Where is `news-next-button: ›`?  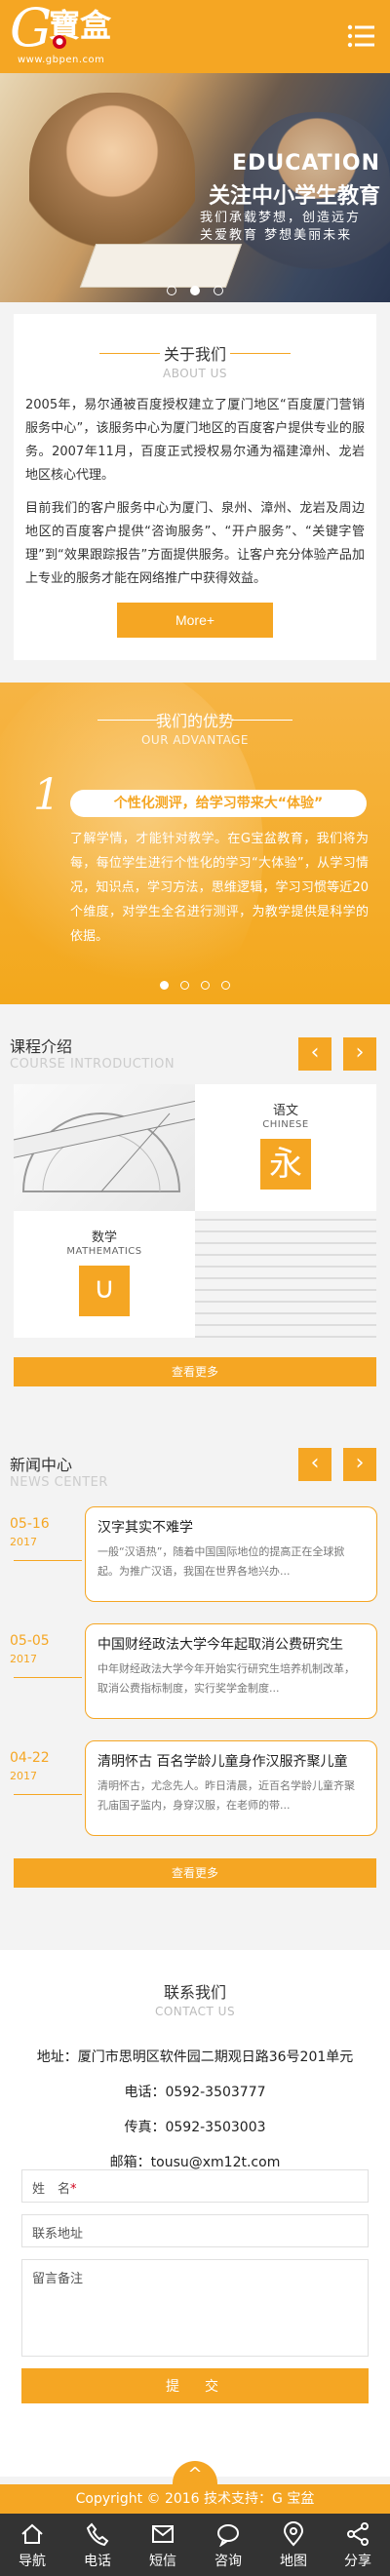 news-next-button: › is located at coordinates (359, 1464).